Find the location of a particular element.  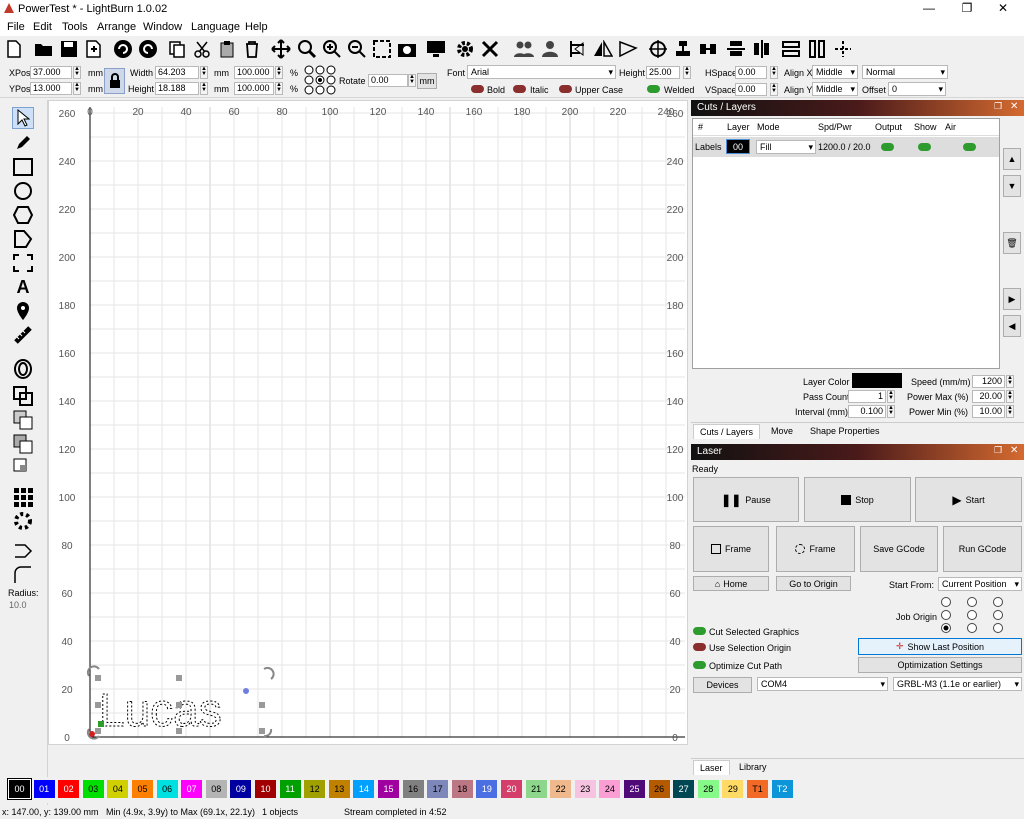

devices-button: Devices is located at coordinates (722, 685).